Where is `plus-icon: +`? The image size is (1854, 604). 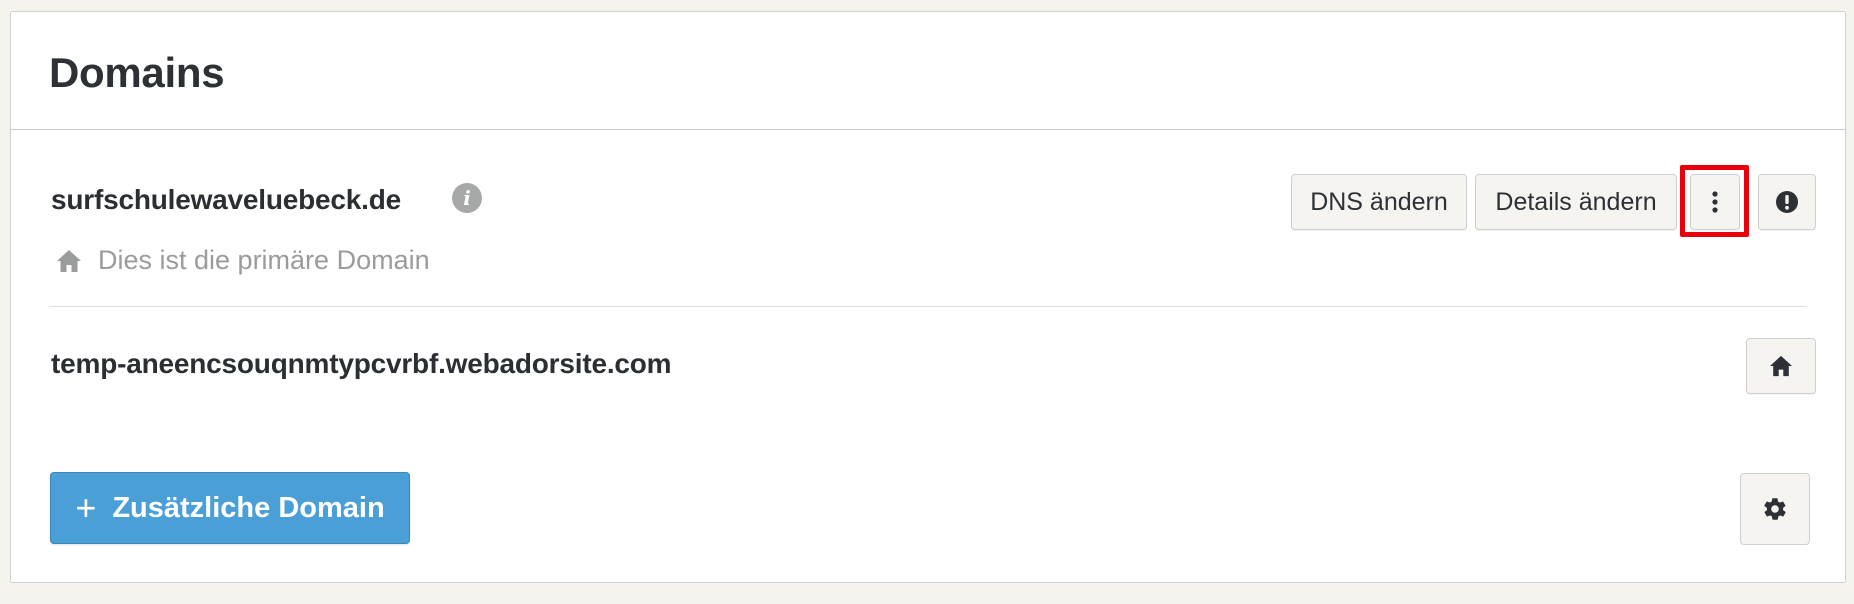
plus-icon: + is located at coordinates (86, 507).